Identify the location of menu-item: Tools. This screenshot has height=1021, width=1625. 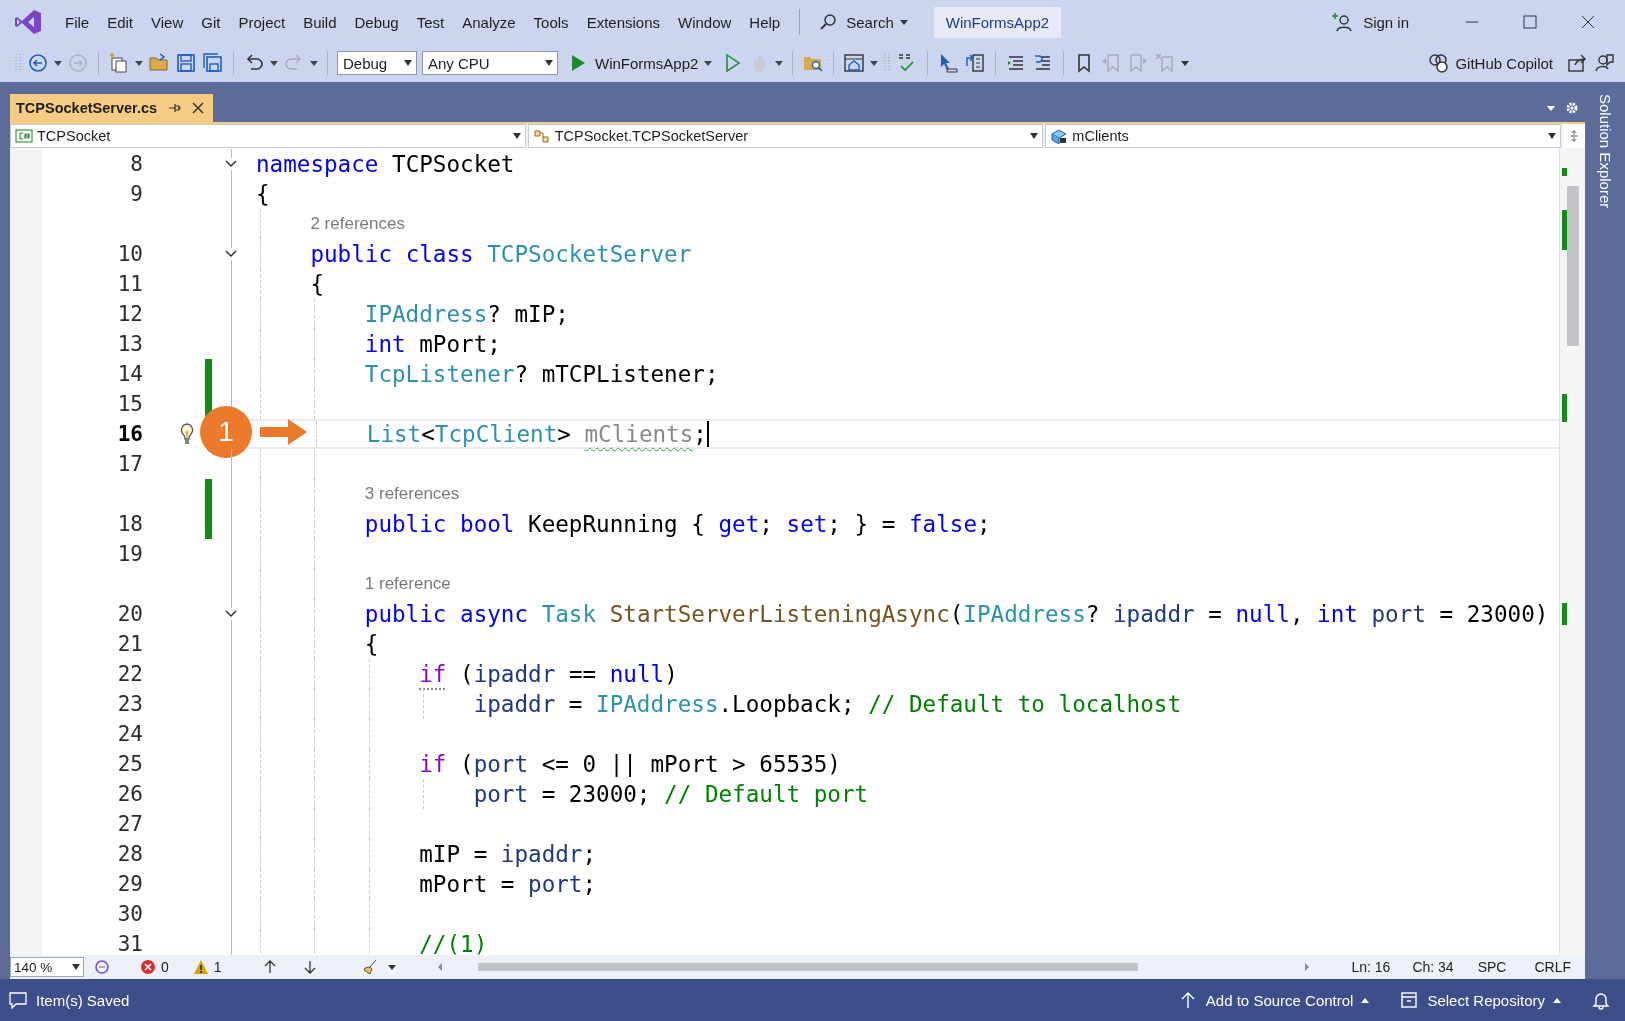
(551, 22).